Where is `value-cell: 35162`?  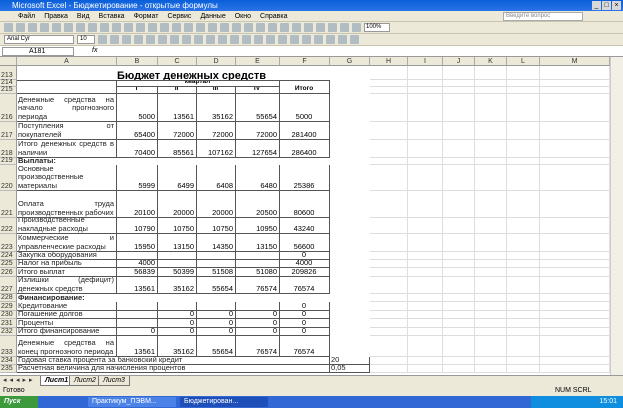 value-cell: 35162 is located at coordinates (177, 285).